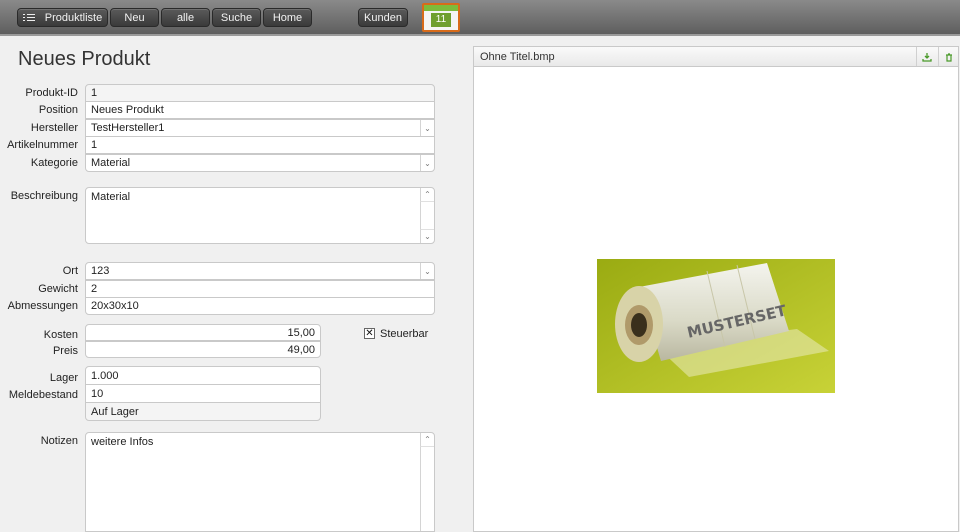 The image size is (960, 532). What do you see at coordinates (260, 289) in the screenshot?
I see `gewicht-input: 2` at bounding box center [260, 289].